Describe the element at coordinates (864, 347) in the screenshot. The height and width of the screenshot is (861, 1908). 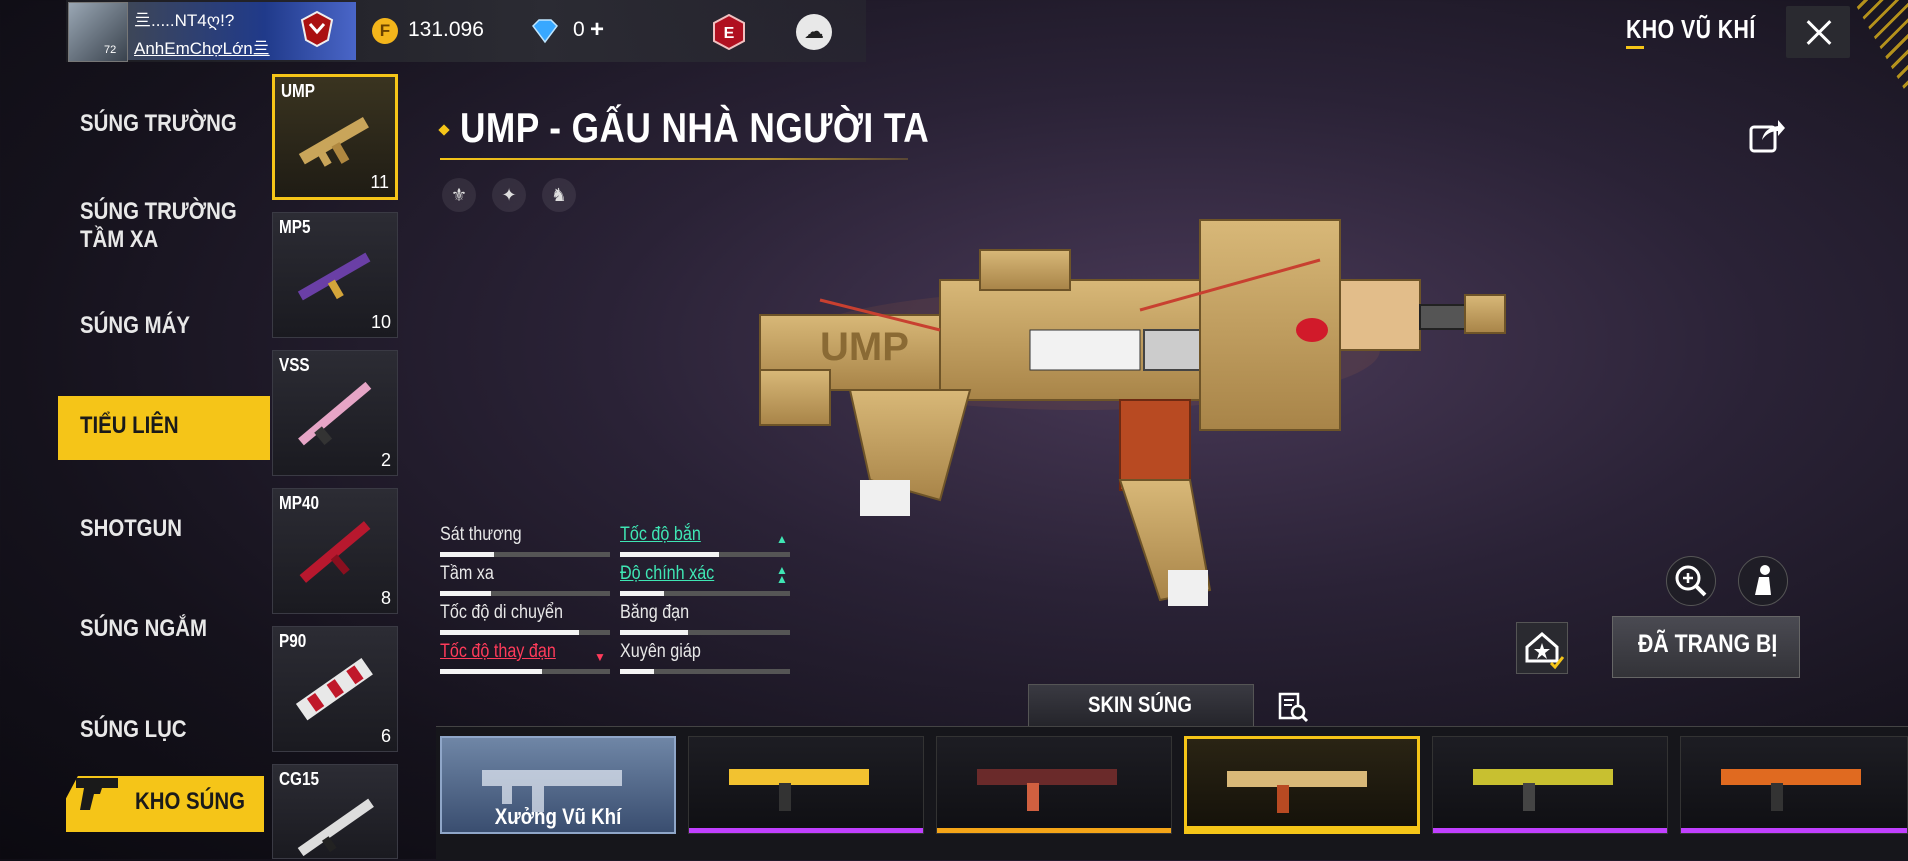
I see `gun-decal-ump: UMP` at that location.